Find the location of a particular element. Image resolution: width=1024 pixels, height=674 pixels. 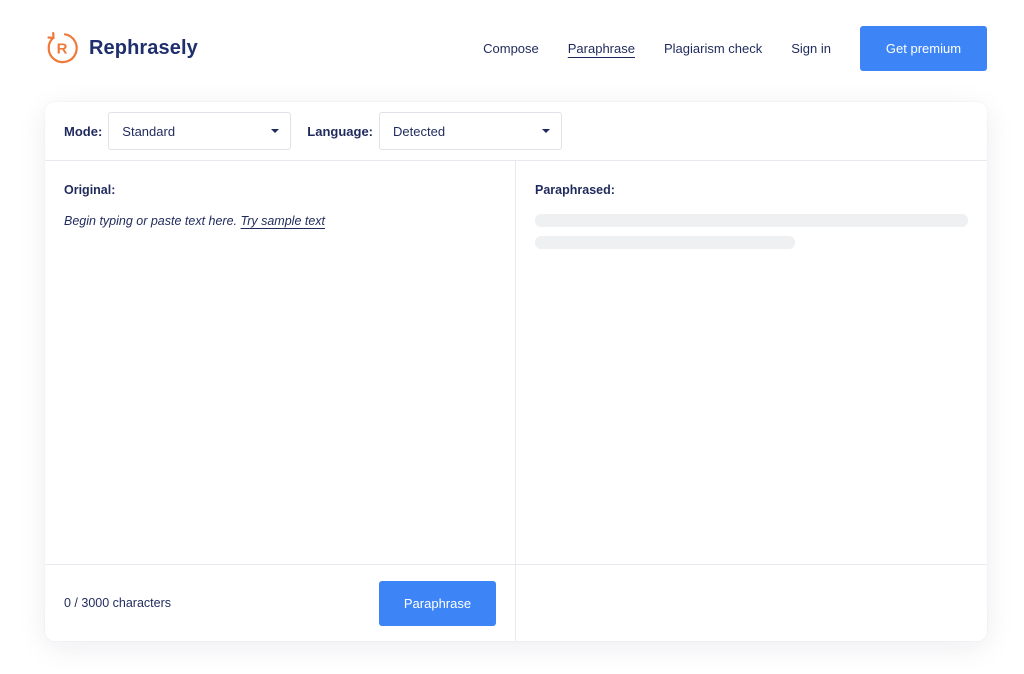

mode-select: Standard is located at coordinates (200, 131).